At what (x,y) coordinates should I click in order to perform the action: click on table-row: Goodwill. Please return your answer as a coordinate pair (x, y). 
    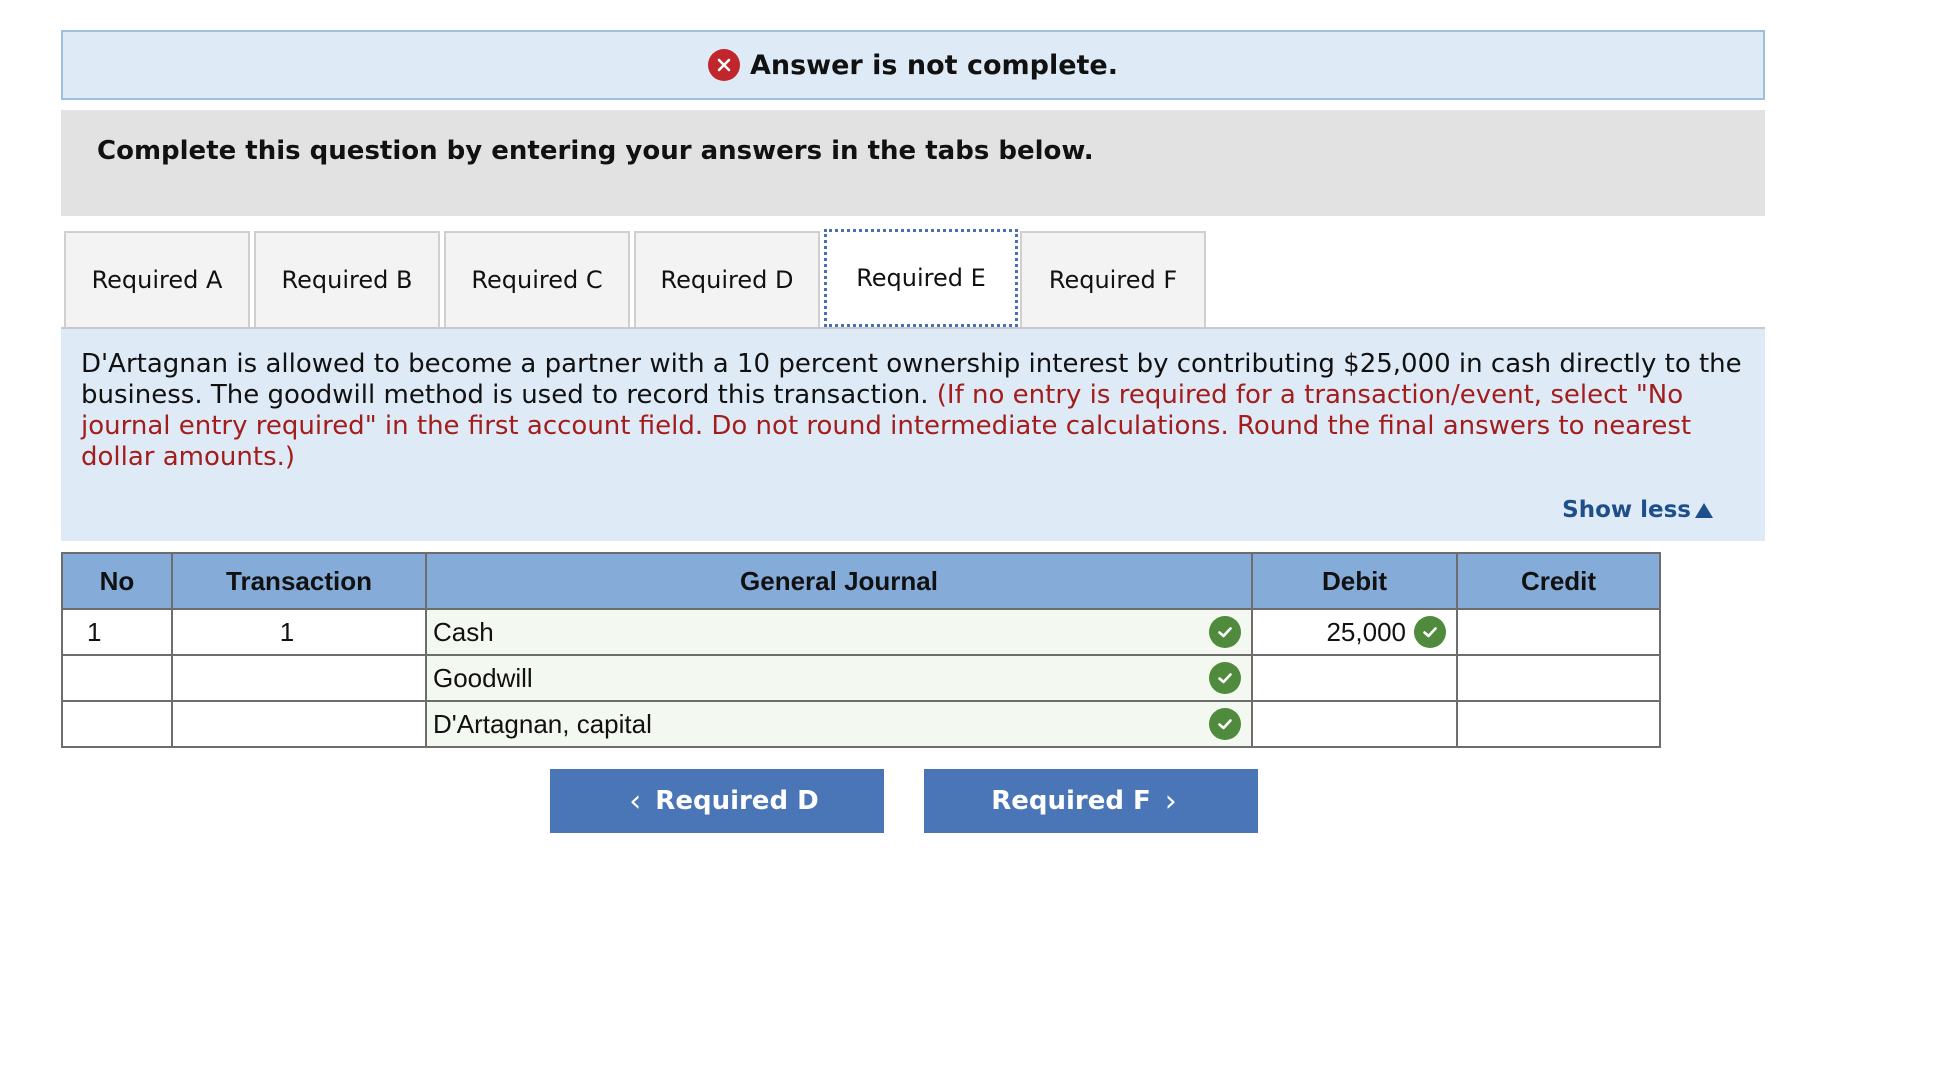
    Looking at the image, I should click on (861, 678).